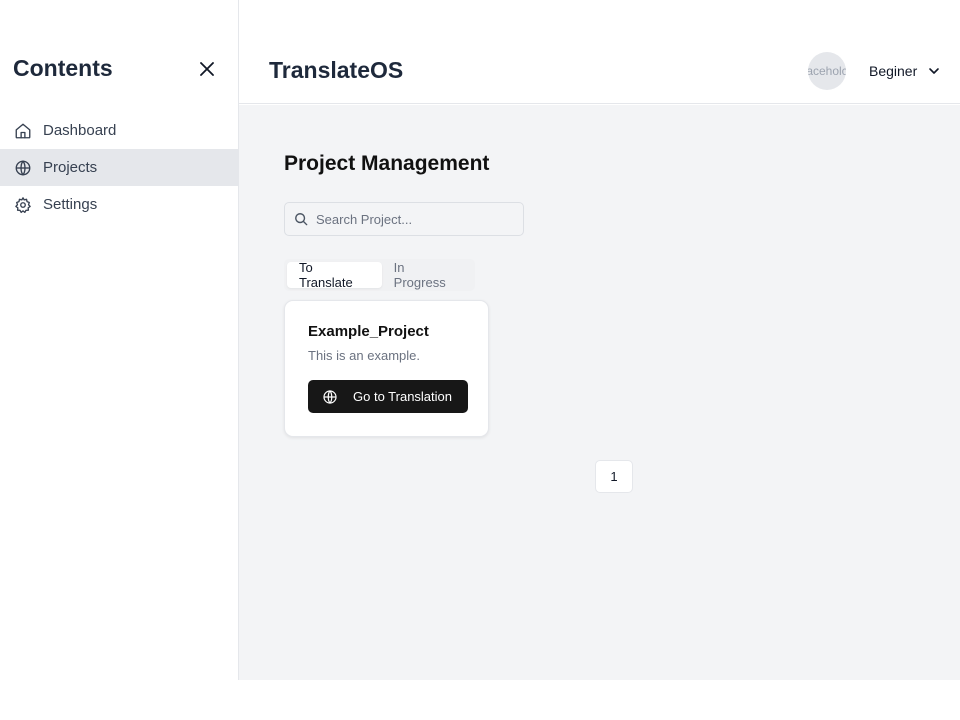  Describe the element at coordinates (80, 130) in the screenshot. I see `sidebar-item-label: Dashboard` at that location.